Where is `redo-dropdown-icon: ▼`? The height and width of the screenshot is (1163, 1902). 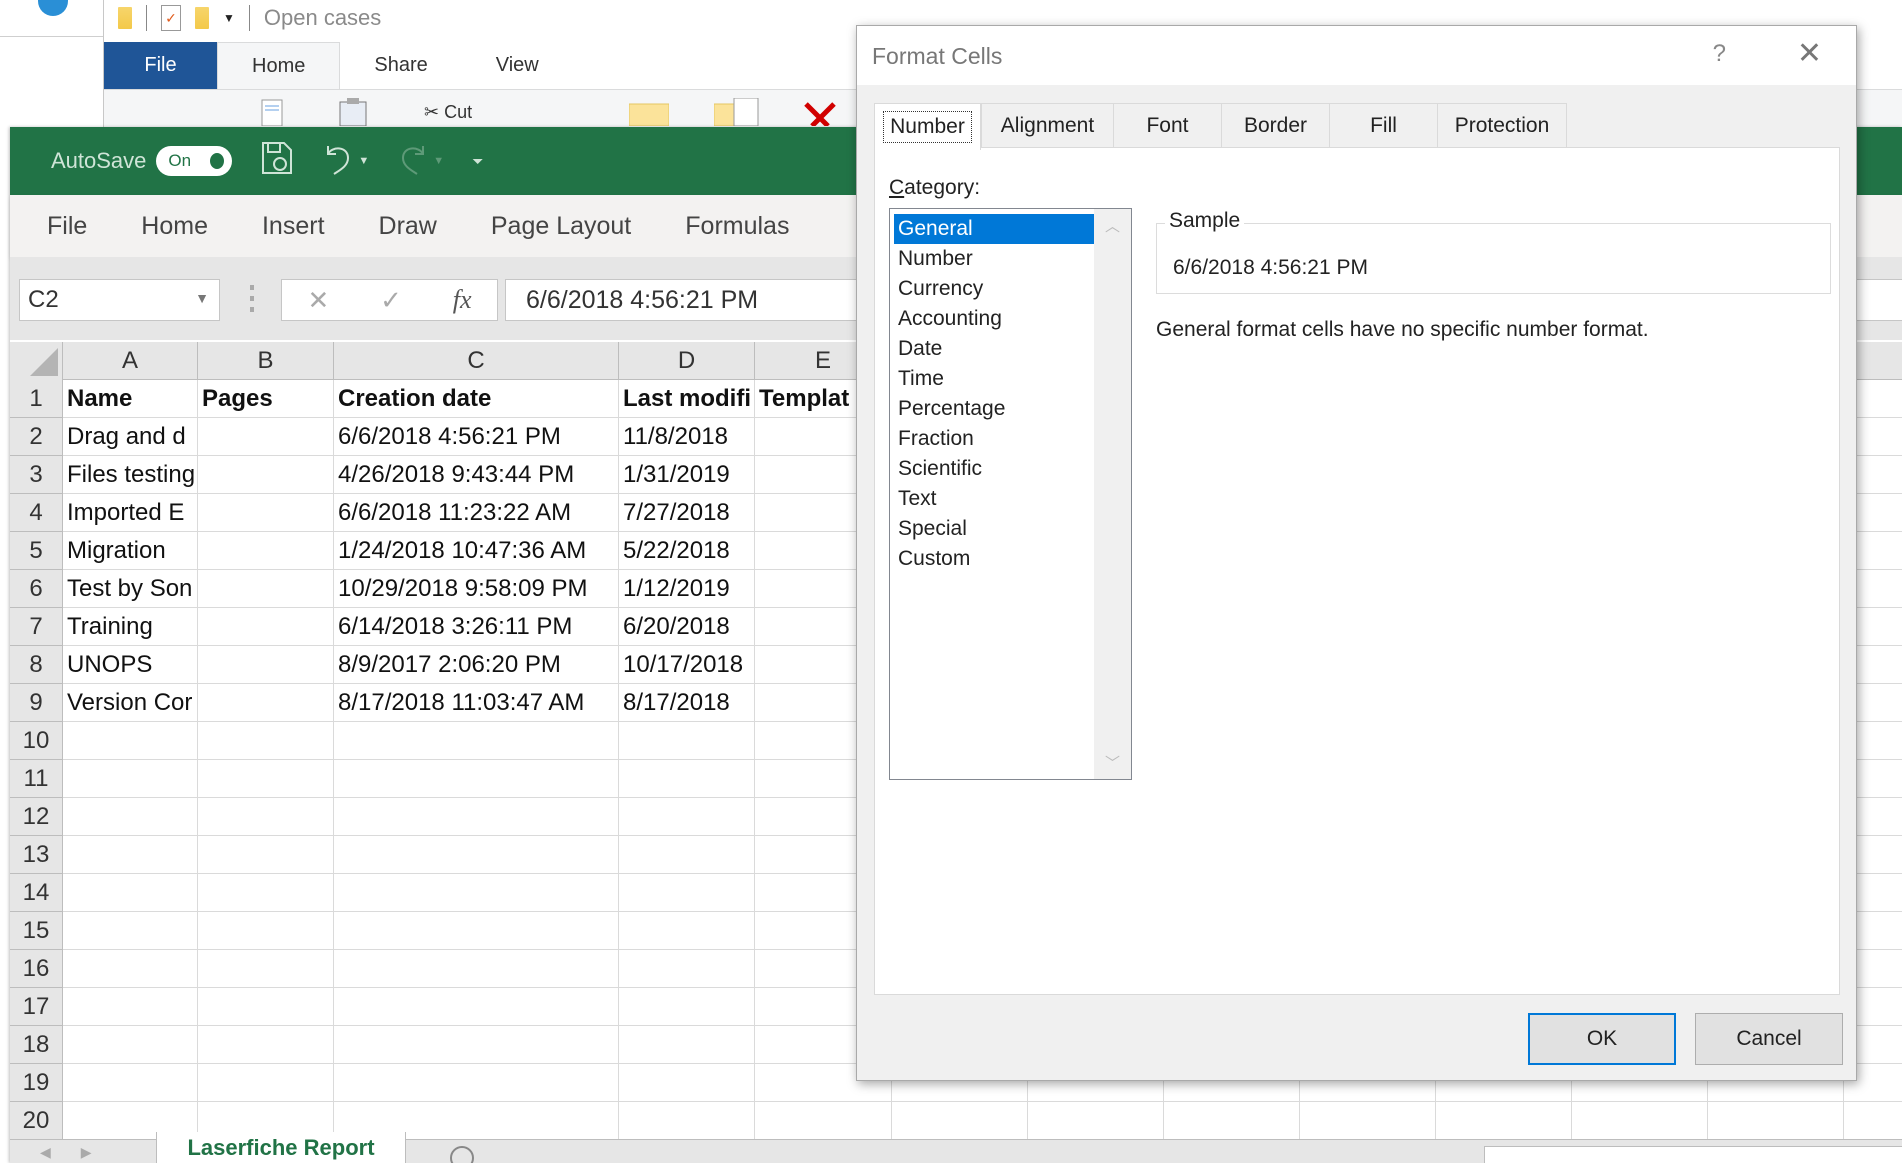
redo-dropdown-icon: ▼ is located at coordinates (438, 161).